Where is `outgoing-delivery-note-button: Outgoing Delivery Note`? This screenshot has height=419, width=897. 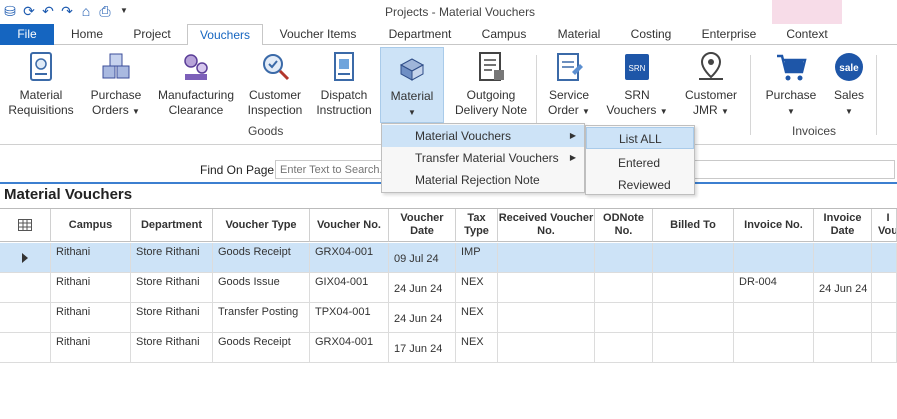
outgoing-delivery-note-button: Outgoing Delivery Note is located at coordinates (491, 82).